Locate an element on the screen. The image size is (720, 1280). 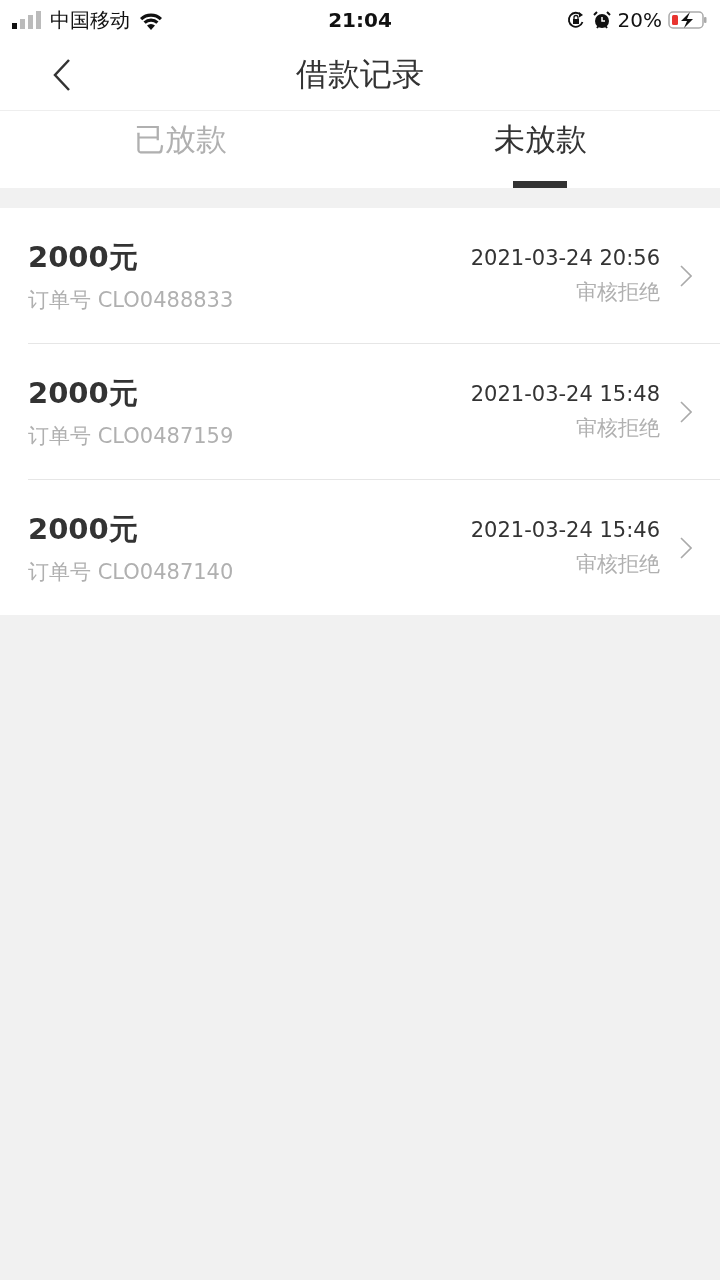
order-number: 订单号 CLO0487159 is located at coordinates (131, 436).